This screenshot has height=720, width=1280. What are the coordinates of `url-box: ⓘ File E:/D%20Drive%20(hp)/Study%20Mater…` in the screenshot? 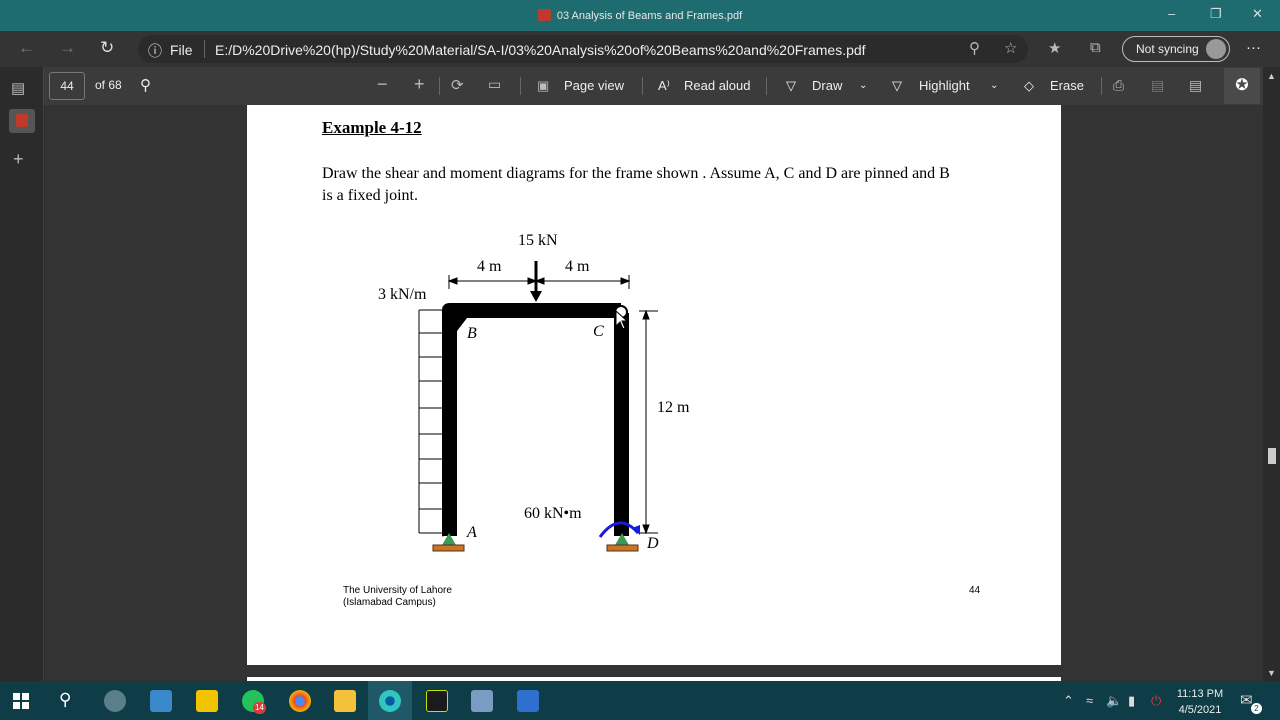 It's located at (583, 49).